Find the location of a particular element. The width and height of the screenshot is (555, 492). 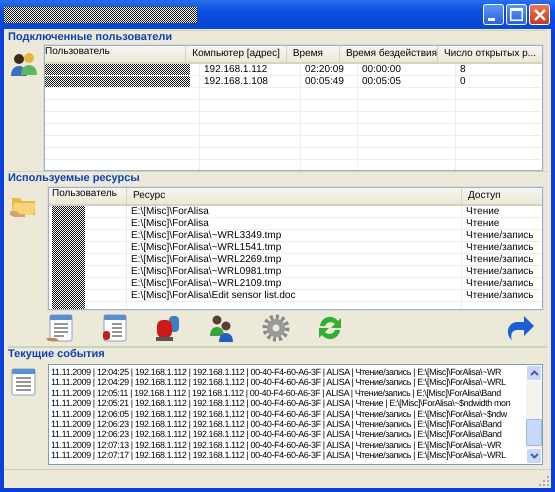

table-cell-text: 0 is located at coordinates (463, 81).